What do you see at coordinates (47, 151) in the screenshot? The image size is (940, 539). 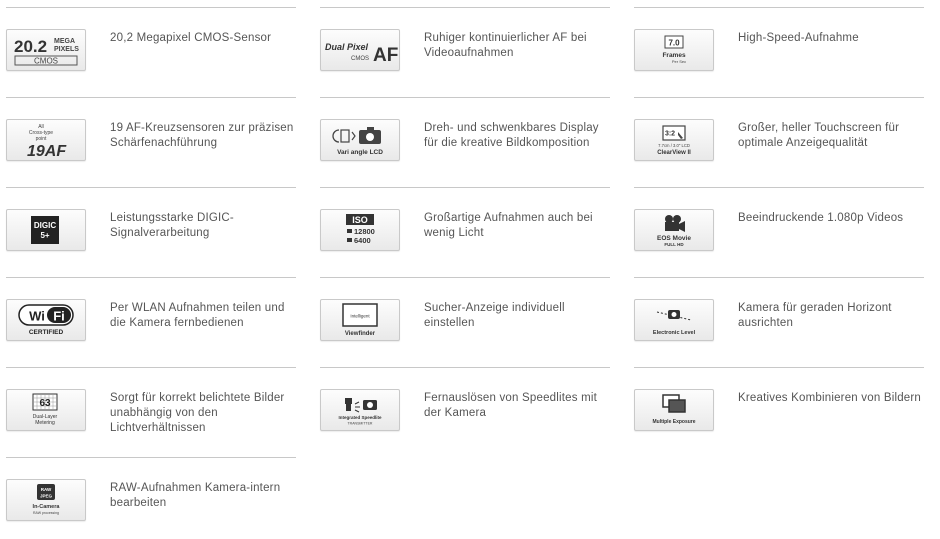 I see `icon-label: 19AF` at bounding box center [47, 151].